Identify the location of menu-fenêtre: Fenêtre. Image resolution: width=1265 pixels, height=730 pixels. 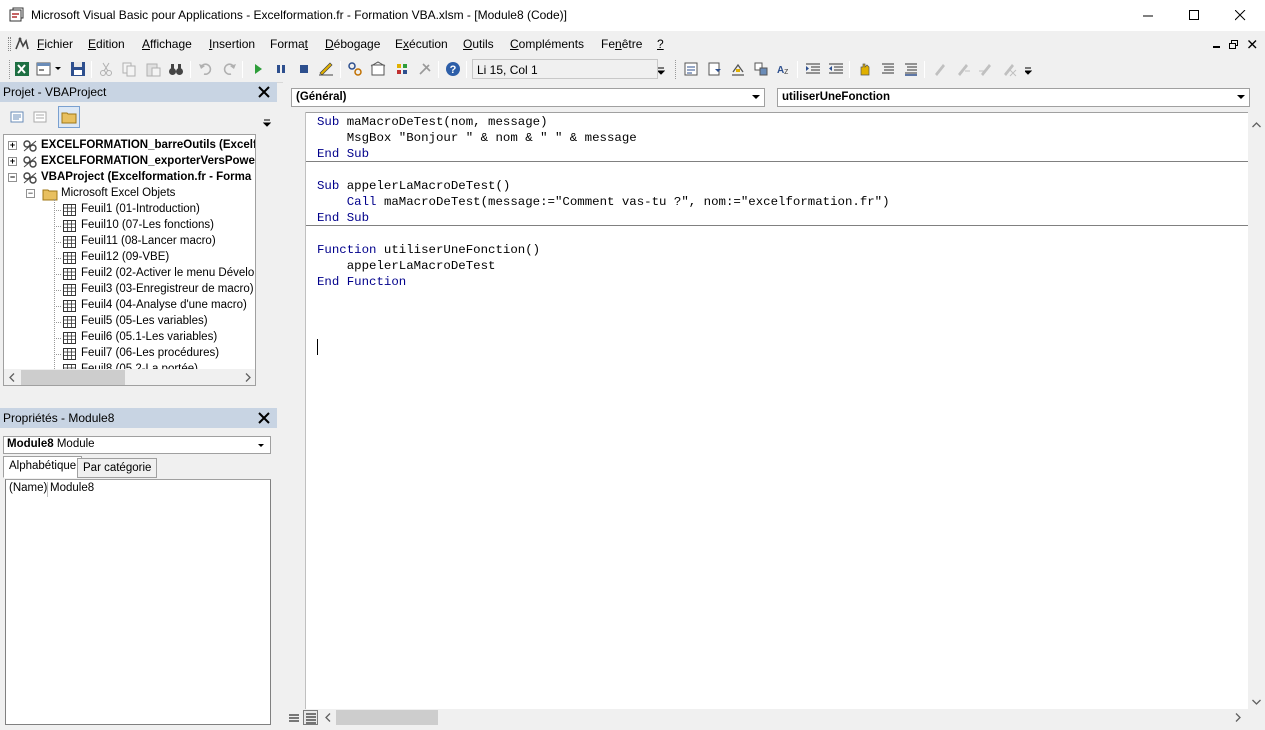
(621, 44).